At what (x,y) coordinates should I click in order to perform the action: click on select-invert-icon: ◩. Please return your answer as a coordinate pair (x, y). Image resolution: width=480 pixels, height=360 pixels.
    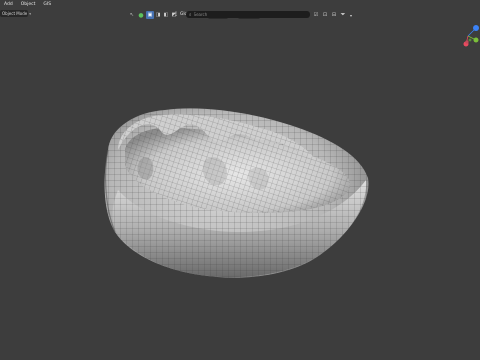
    Looking at the image, I should click on (174, 15).